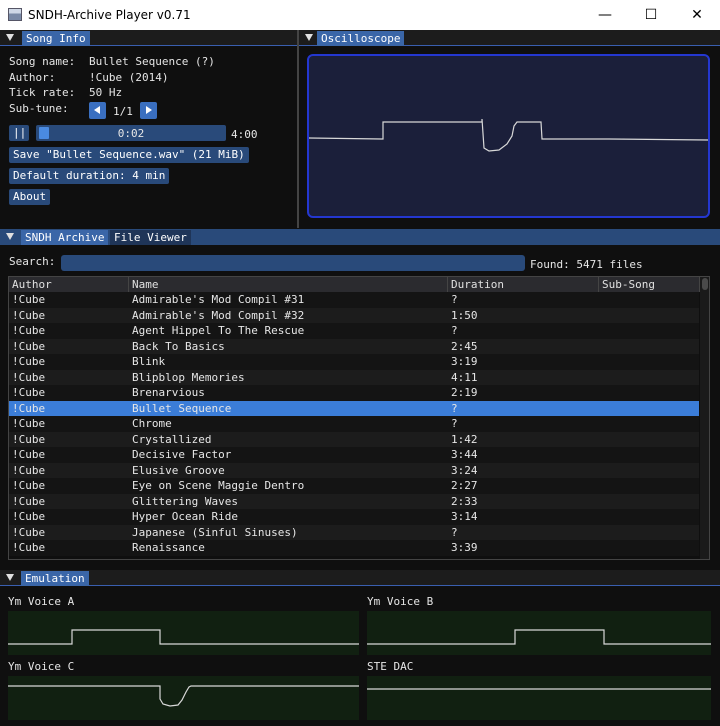 The height and width of the screenshot is (726, 720). Describe the element at coordinates (464, 315) in the screenshot. I see `cell-duration: 1:50` at that location.